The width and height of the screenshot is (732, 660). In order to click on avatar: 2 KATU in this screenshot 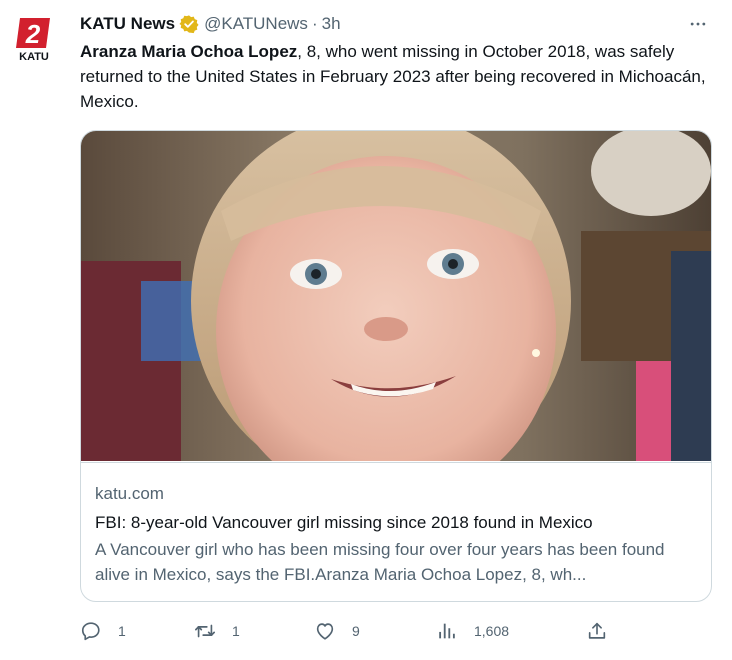, I will do `click(34, 38)`.